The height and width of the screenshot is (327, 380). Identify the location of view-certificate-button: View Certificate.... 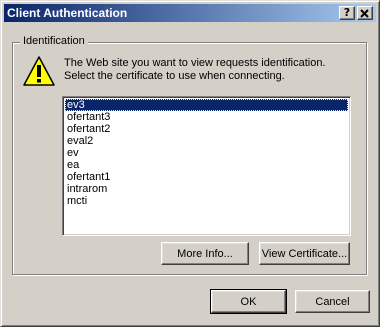
(304, 253).